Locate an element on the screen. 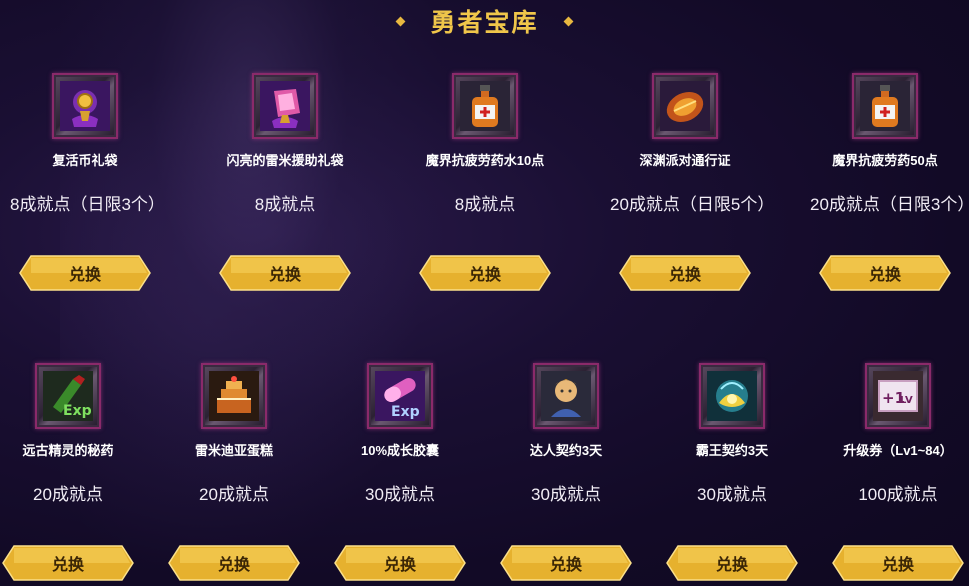  item-name: 魔界抗疲劳药水10点 is located at coordinates (485, 160).